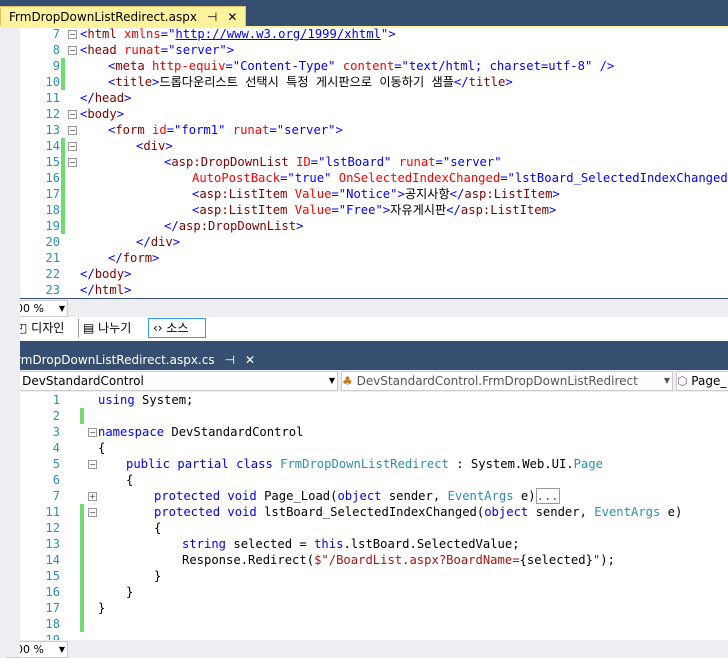 The width and height of the screenshot is (728, 658). What do you see at coordinates (487, 82) in the screenshot?
I see `code-token: title` at bounding box center [487, 82].